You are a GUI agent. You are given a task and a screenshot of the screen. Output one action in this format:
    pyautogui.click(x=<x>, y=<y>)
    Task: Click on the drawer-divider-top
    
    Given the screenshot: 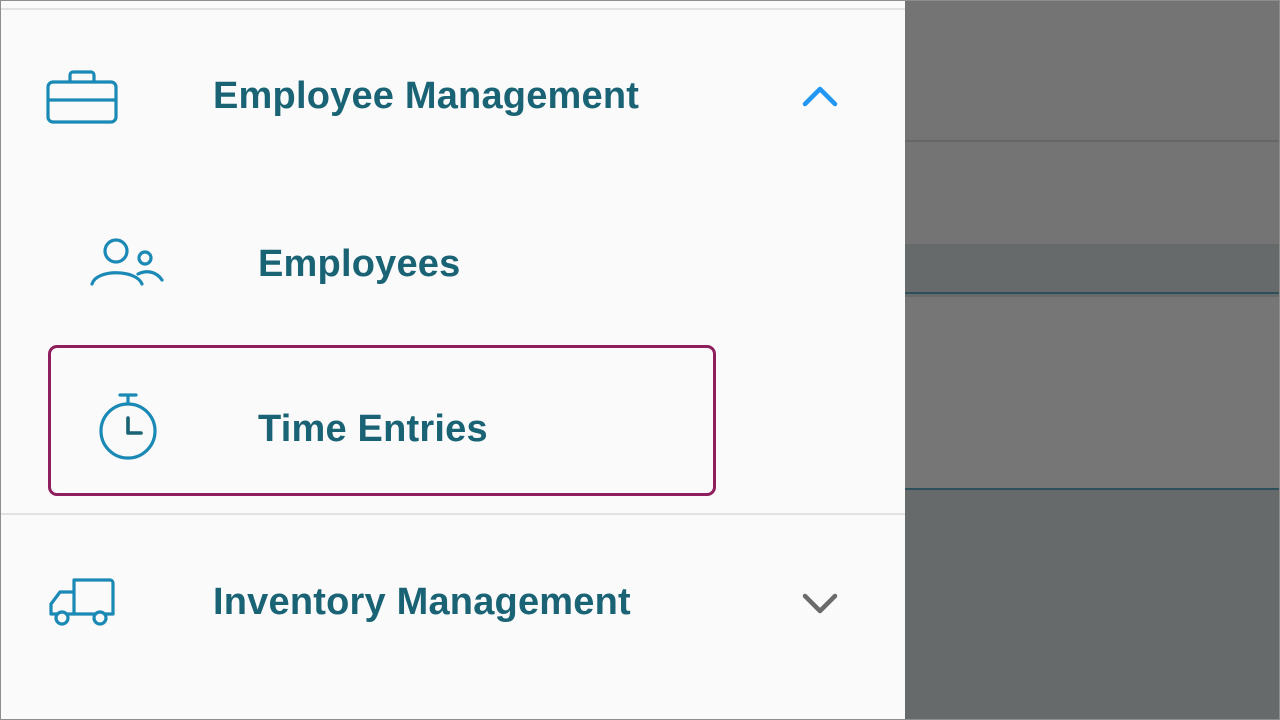 What is the action you would take?
    pyautogui.click(x=452, y=9)
    